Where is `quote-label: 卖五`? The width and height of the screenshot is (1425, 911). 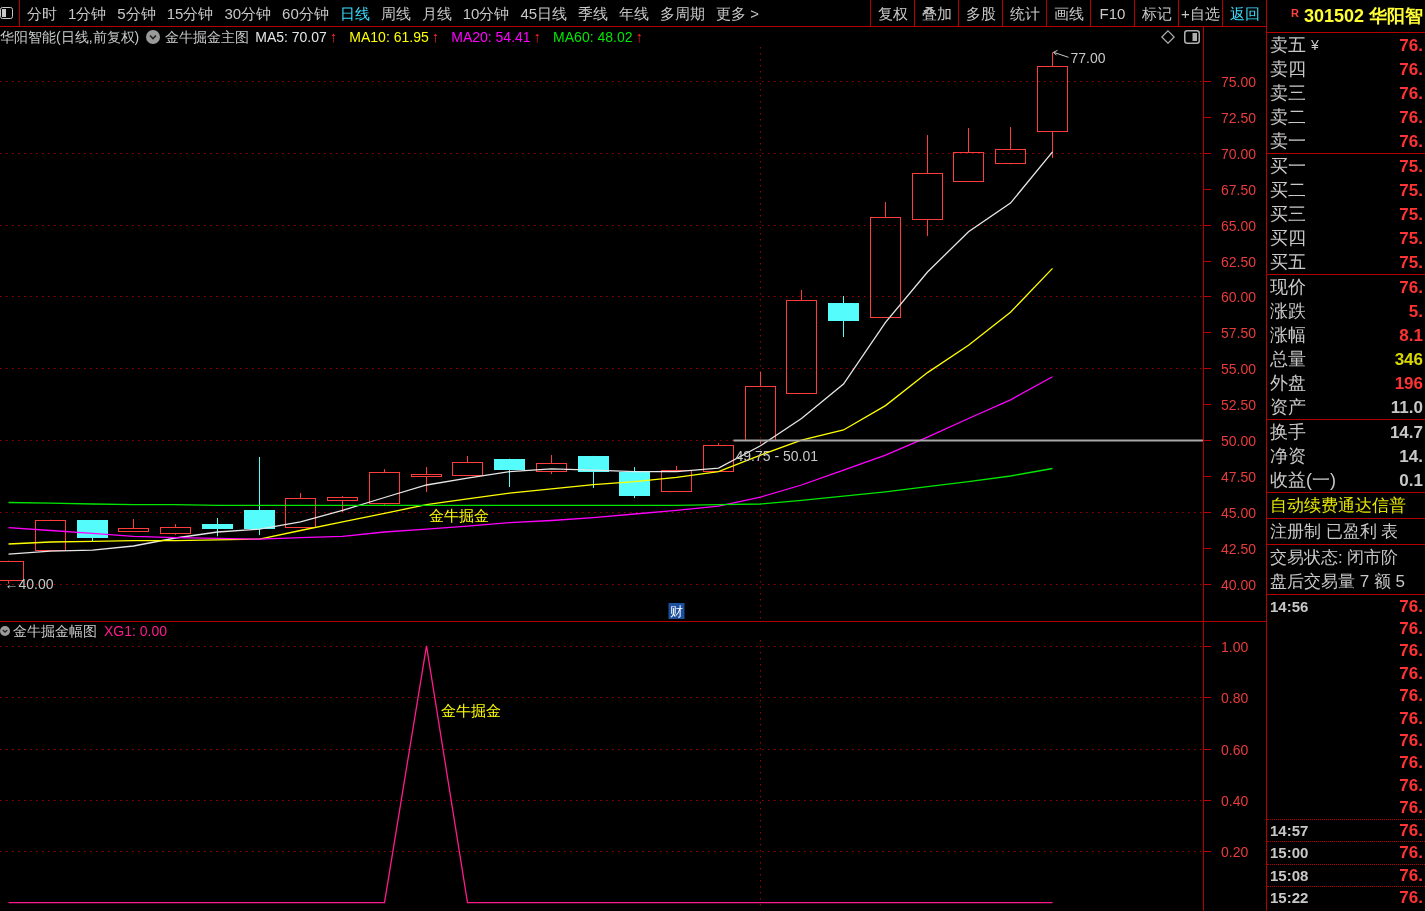
quote-label: 卖五 is located at coordinates (1288, 45).